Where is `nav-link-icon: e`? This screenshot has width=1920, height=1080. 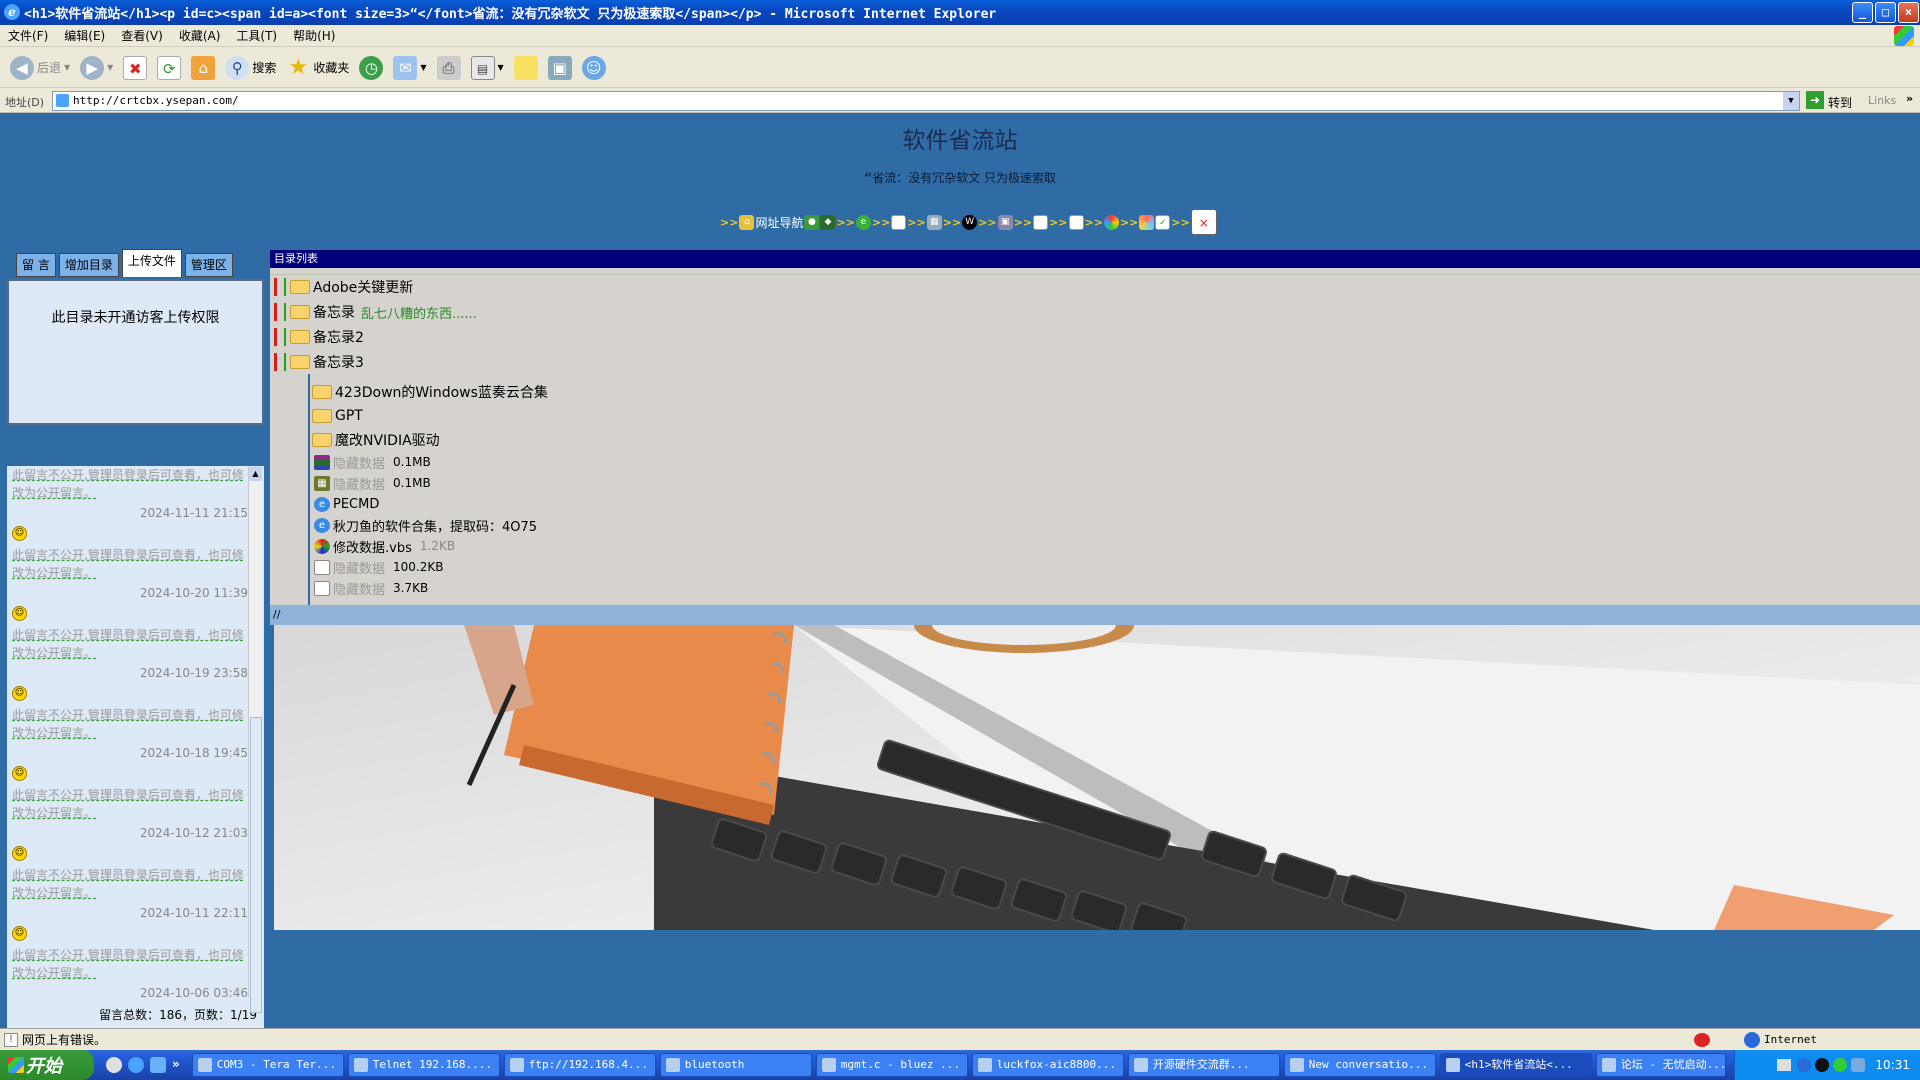
nav-link-icon: e is located at coordinates (863, 222).